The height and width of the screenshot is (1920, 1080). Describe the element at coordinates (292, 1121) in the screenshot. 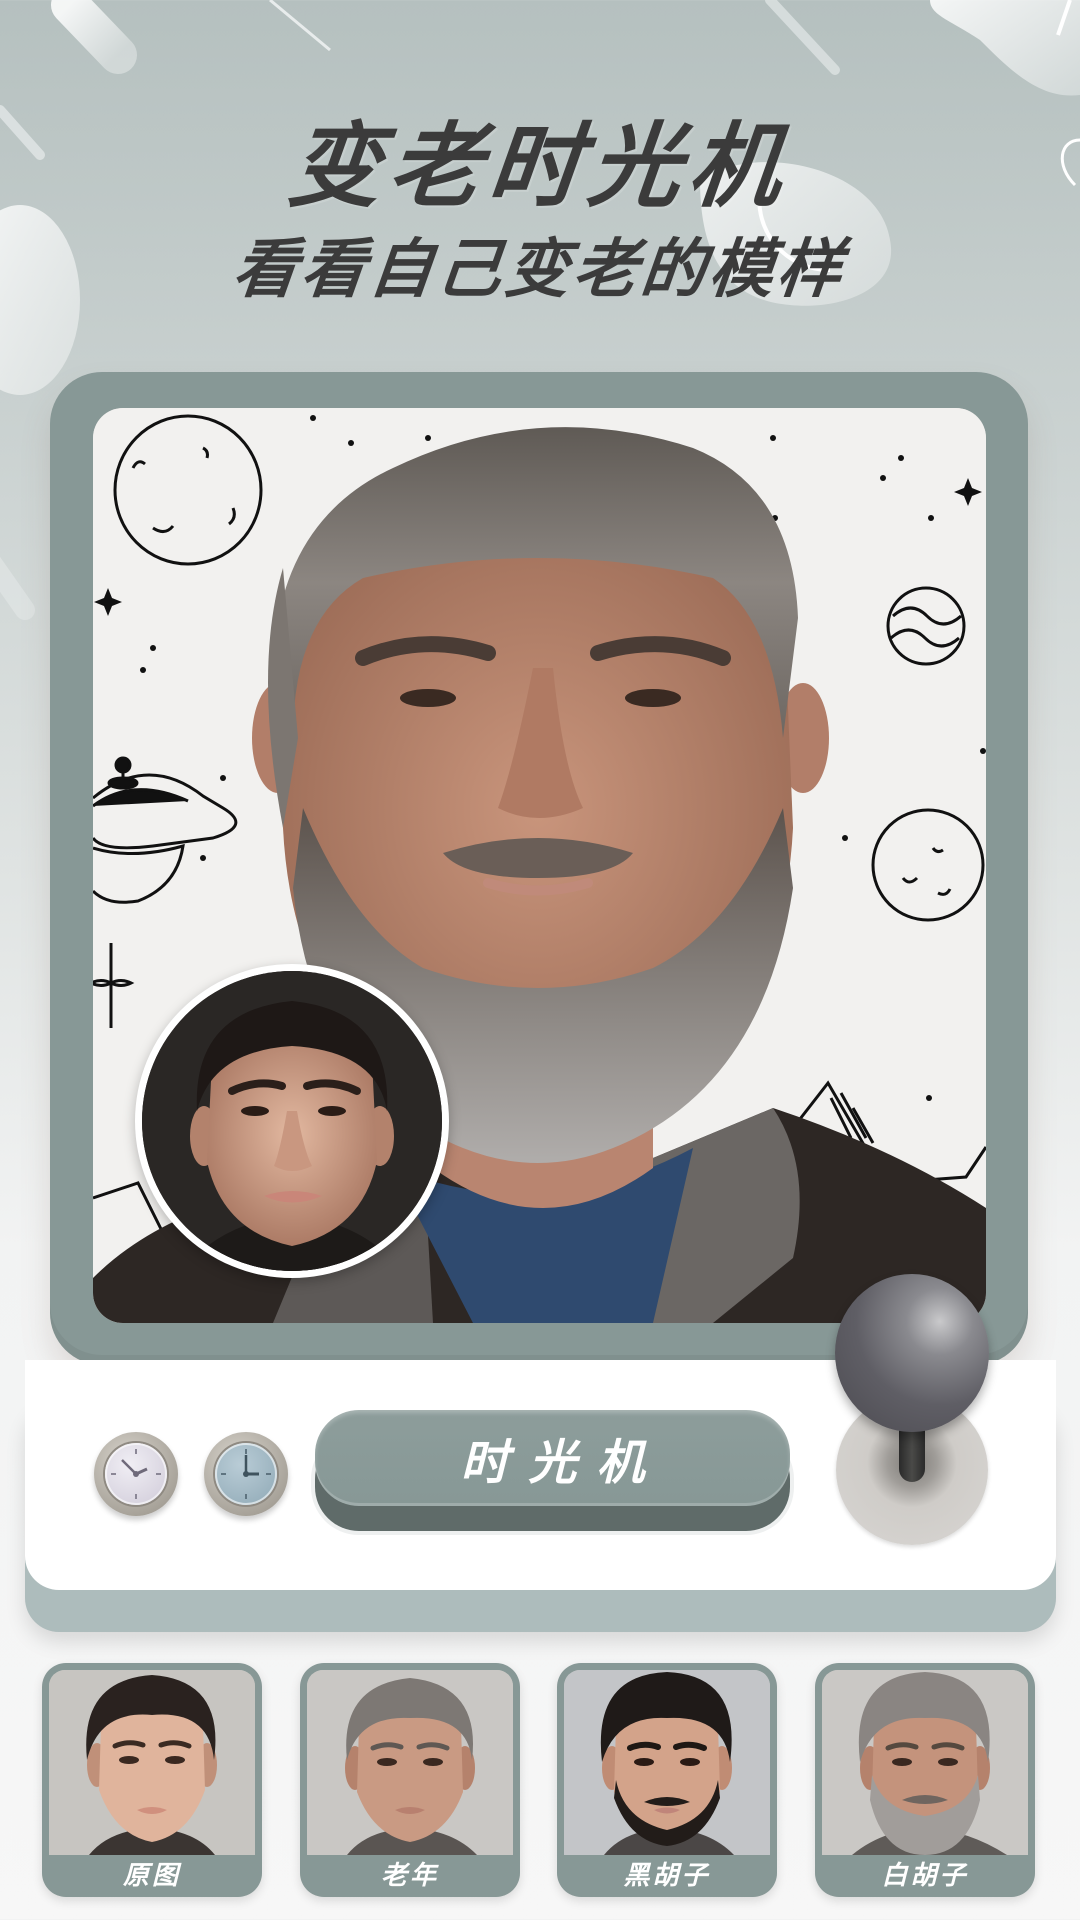

I see `original-photo-inset` at that location.